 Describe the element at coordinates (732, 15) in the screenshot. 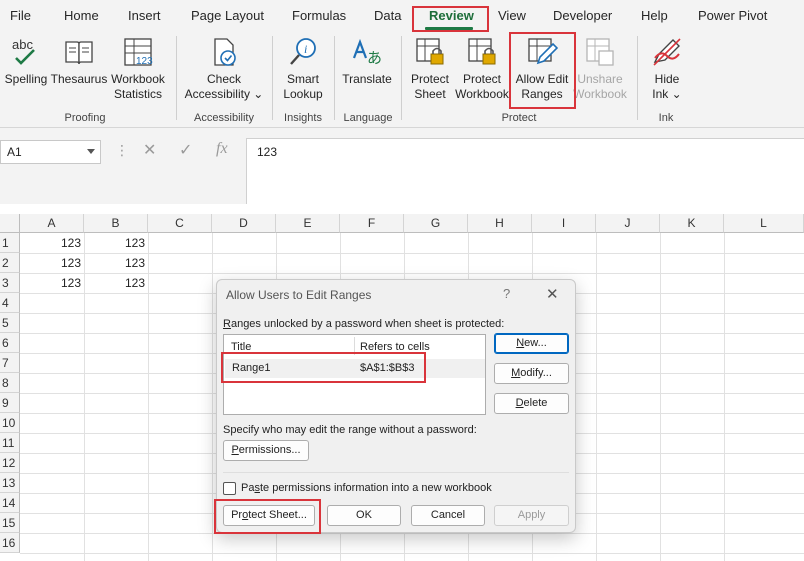

I see `tab-power-pivot: Power Pivot` at that location.